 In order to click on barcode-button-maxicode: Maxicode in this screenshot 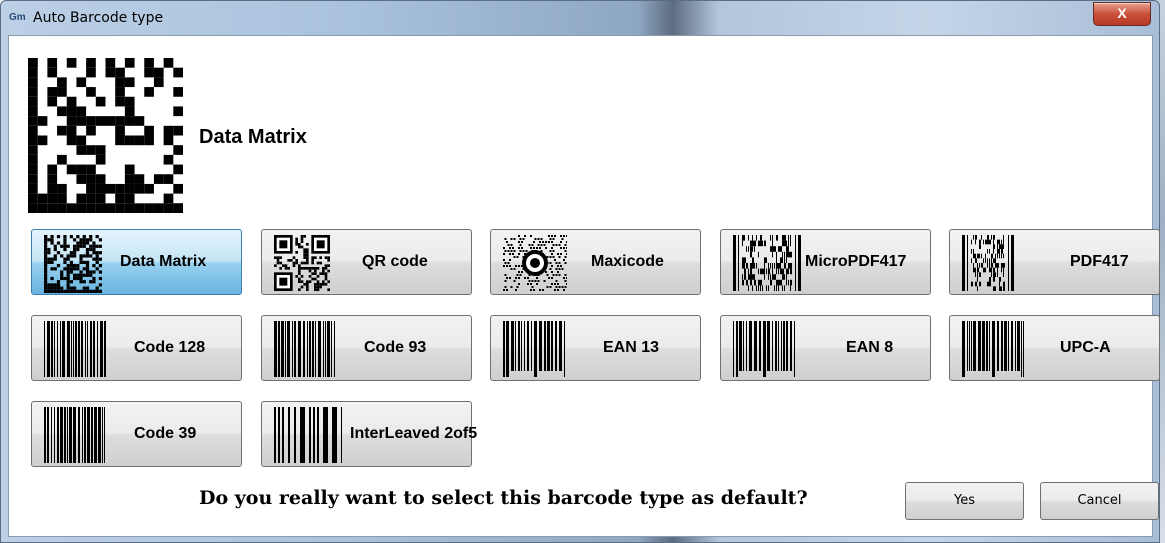, I will do `click(595, 262)`.